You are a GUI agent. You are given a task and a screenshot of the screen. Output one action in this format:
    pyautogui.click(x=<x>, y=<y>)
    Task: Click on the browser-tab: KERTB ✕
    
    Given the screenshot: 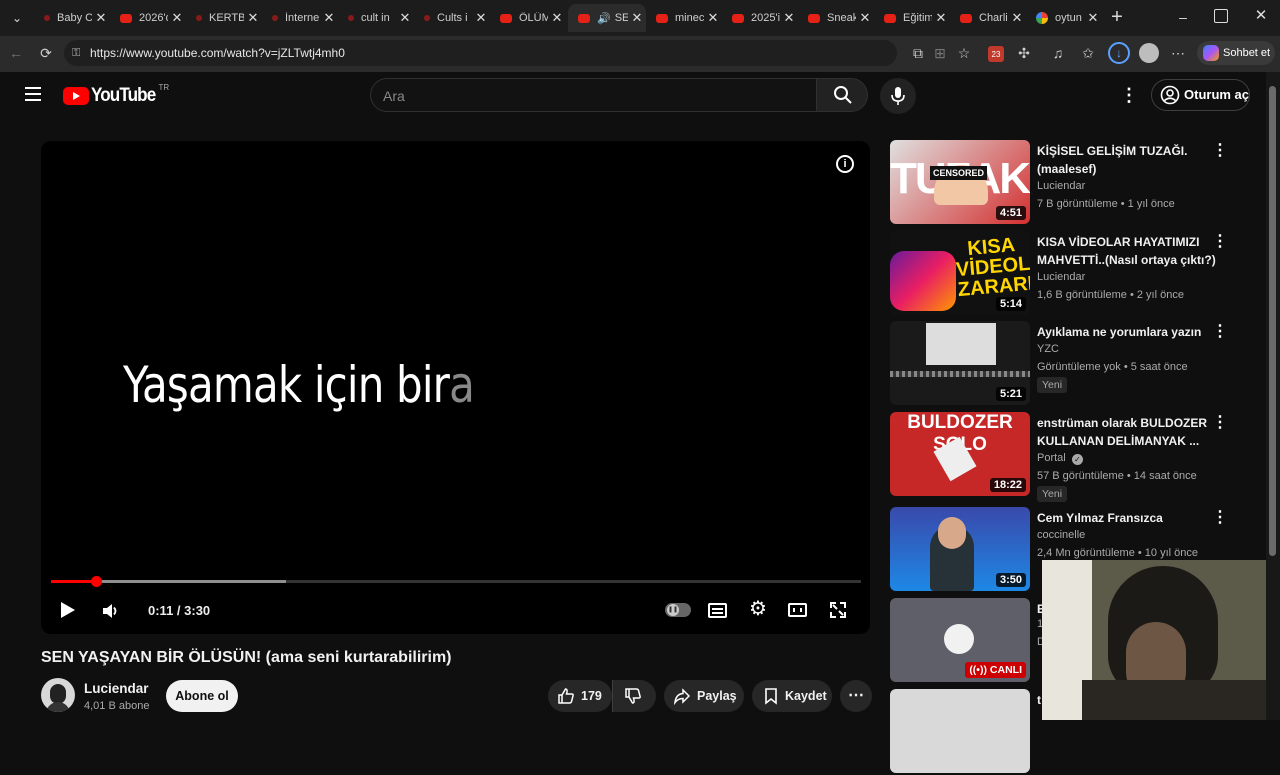 What is the action you would take?
    pyautogui.click(x=224, y=18)
    